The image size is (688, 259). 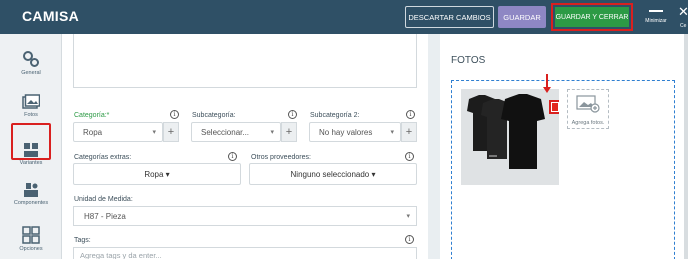 I want to click on unidad-medida-label: Unidad de Medida:, so click(x=103, y=199).